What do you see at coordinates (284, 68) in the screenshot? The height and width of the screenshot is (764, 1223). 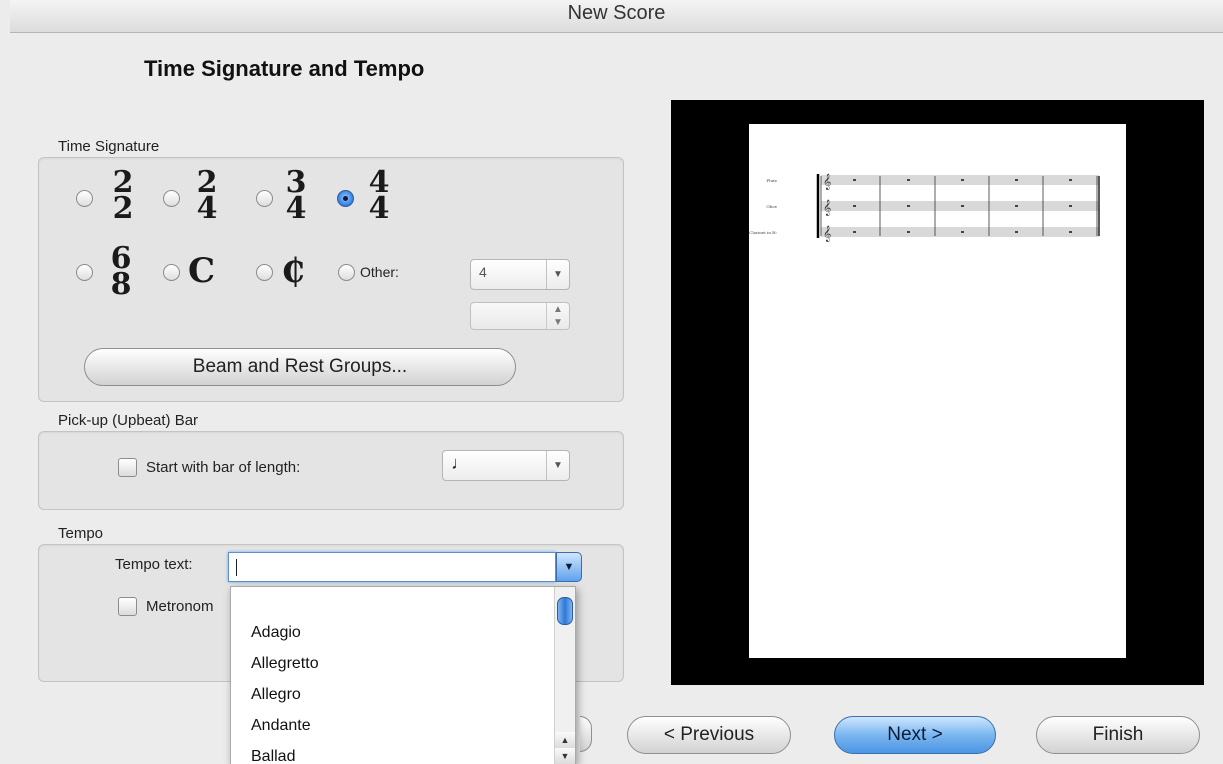 I see `page-title: Time Signature and Tempo` at bounding box center [284, 68].